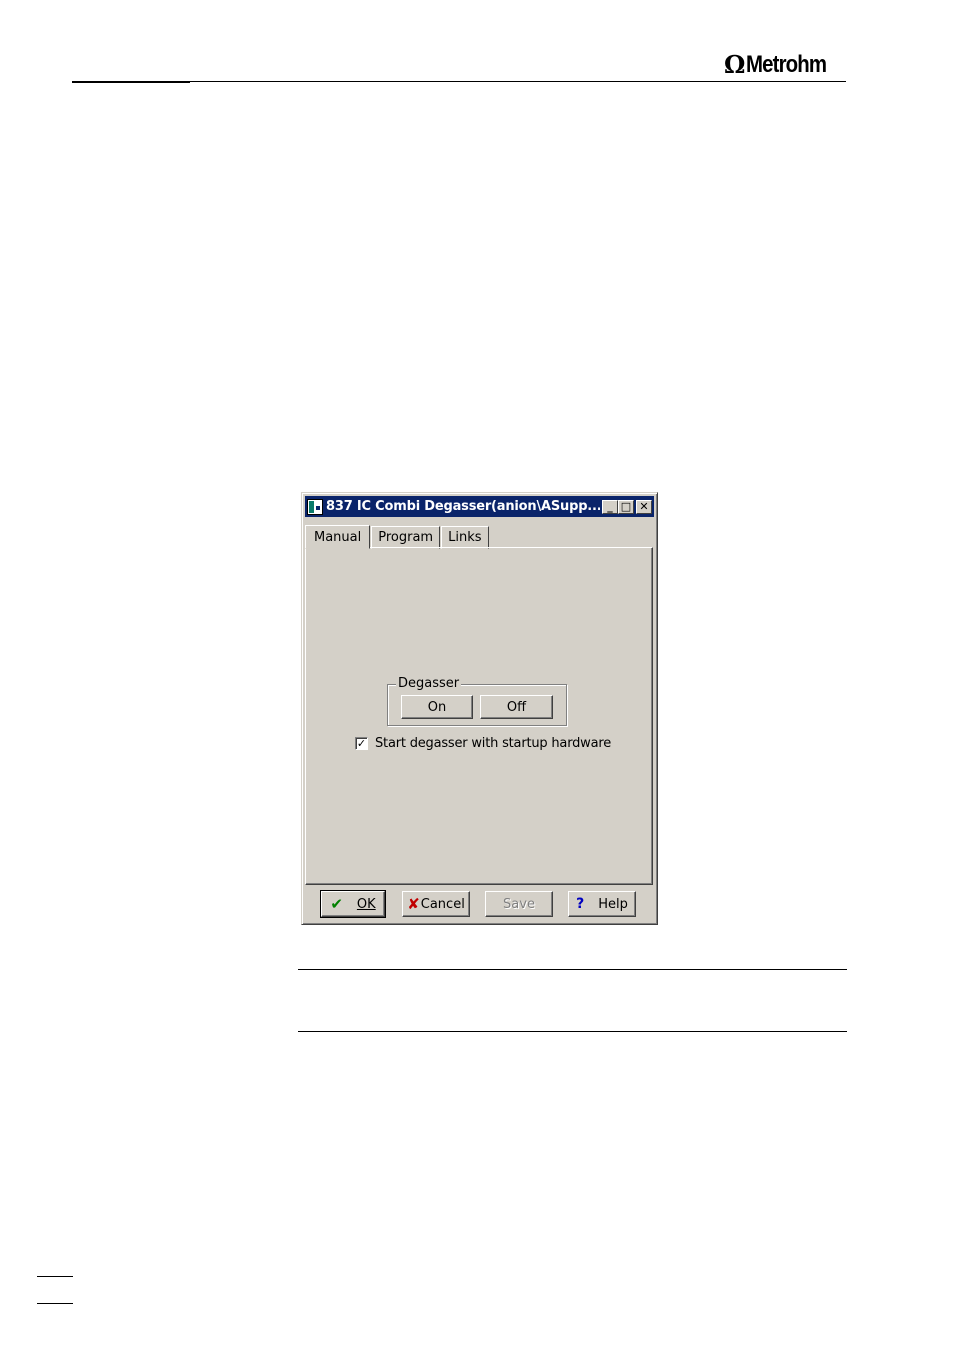 The width and height of the screenshot is (954, 1350). What do you see at coordinates (406, 537) in the screenshot?
I see `tab-program: Program` at bounding box center [406, 537].